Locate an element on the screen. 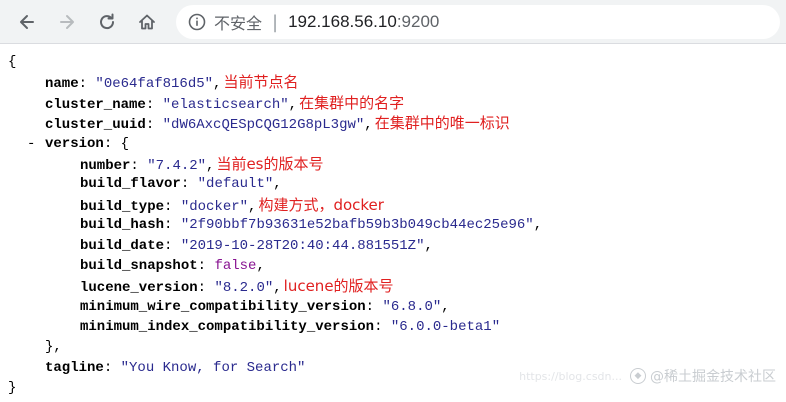  json-key: build_hash is located at coordinates (122, 225).